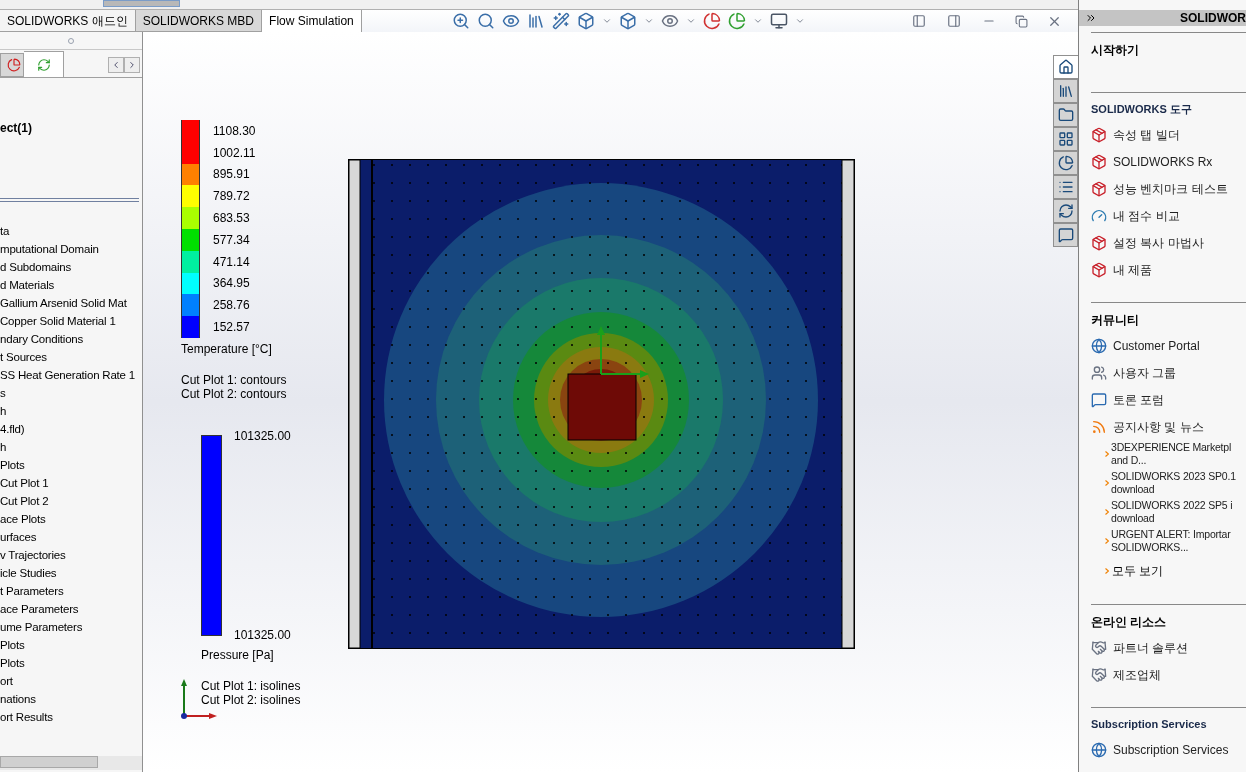 This screenshot has width=1246, height=772. Describe the element at coordinates (460, 21) in the screenshot. I see `zoom-fit-icon` at that location.